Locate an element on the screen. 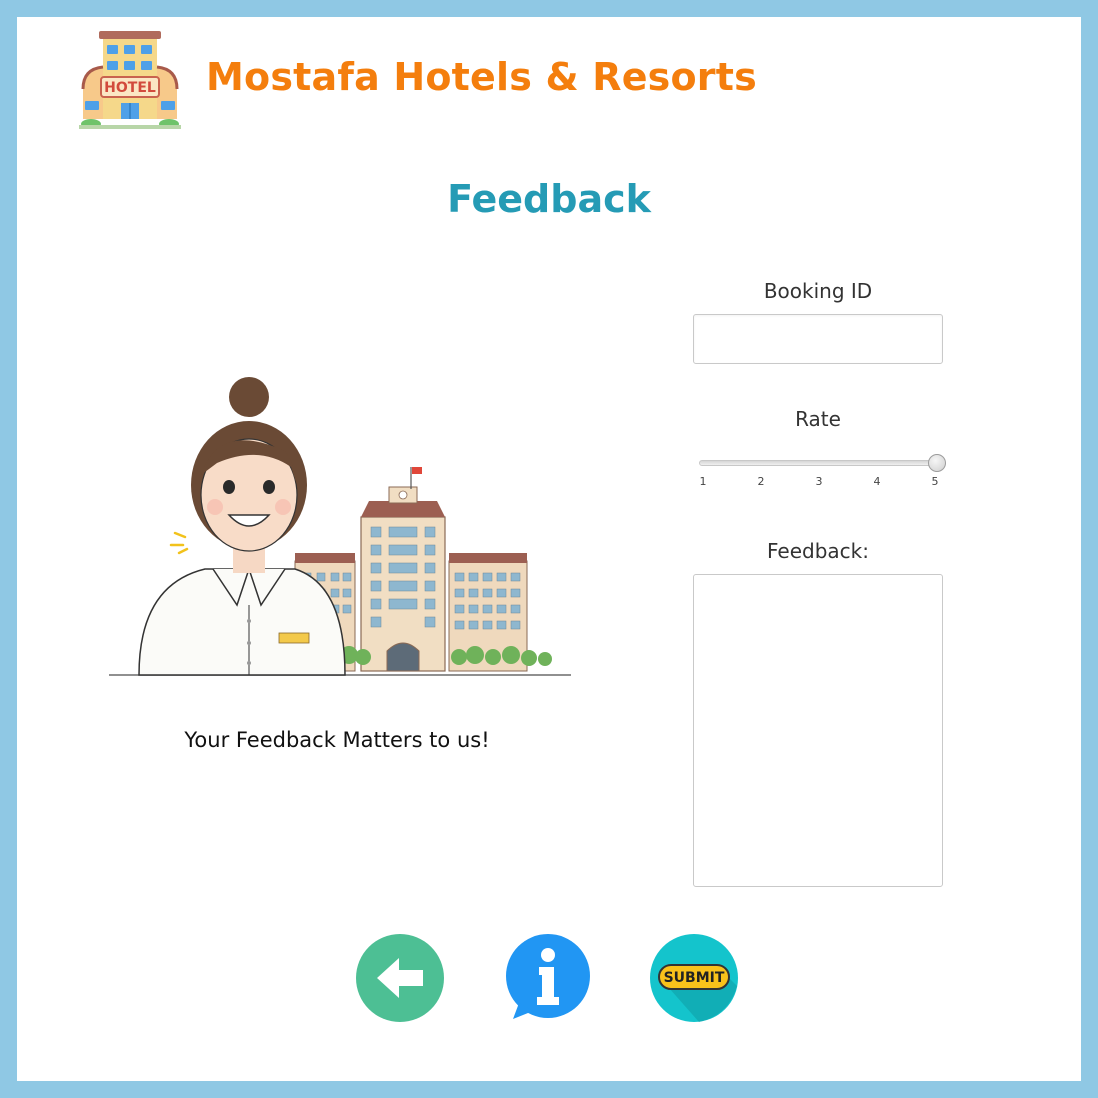 The height and width of the screenshot is (1098, 1098). submit-button: SUBMIT is located at coordinates (694, 978).